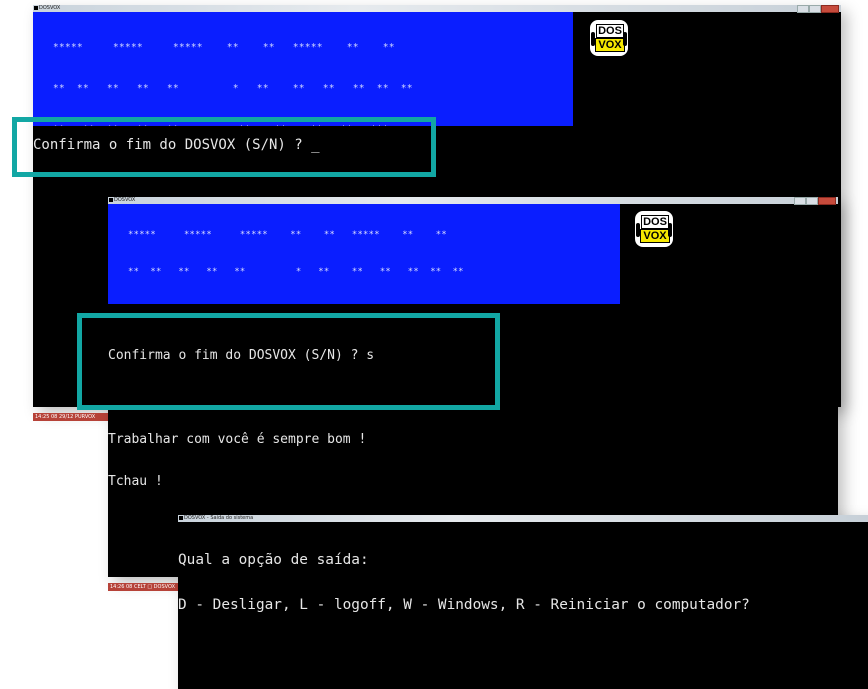 This screenshot has width=868, height=689. I want to click on banner-line: ** ** ** ** ** ** ** ** ** ***, so click(374, 304).